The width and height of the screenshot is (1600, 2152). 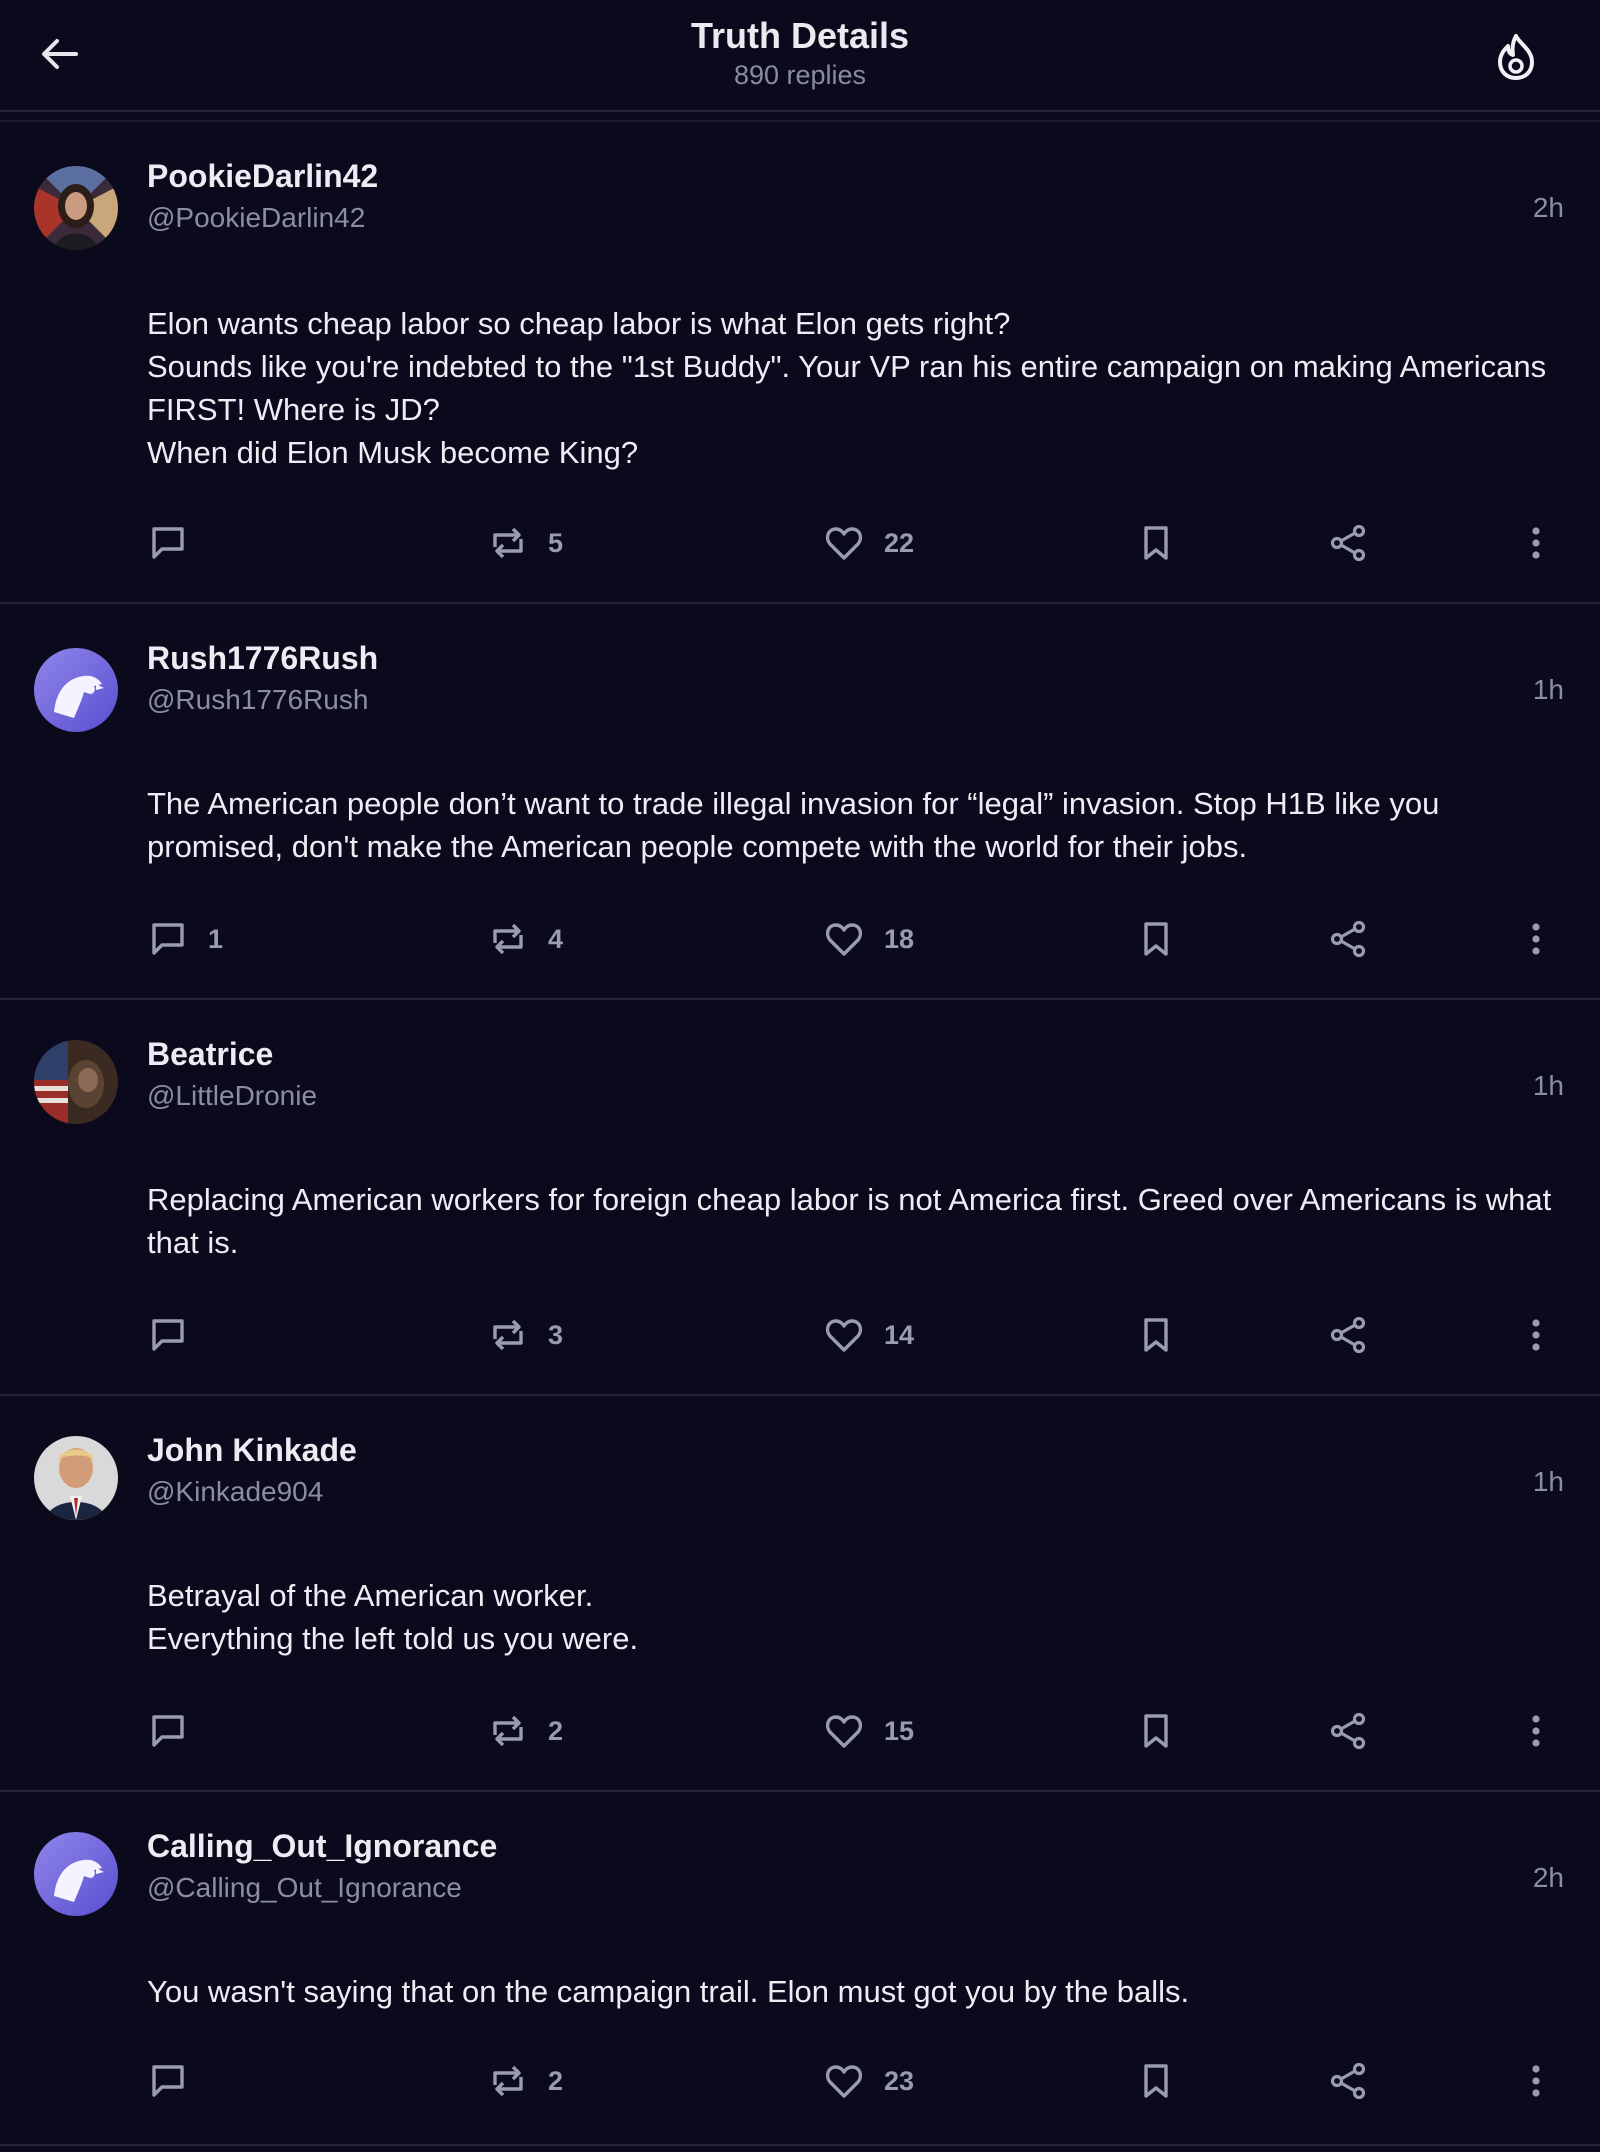 I want to click on user-handle: @Rush1776Rush, so click(x=257, y=700).